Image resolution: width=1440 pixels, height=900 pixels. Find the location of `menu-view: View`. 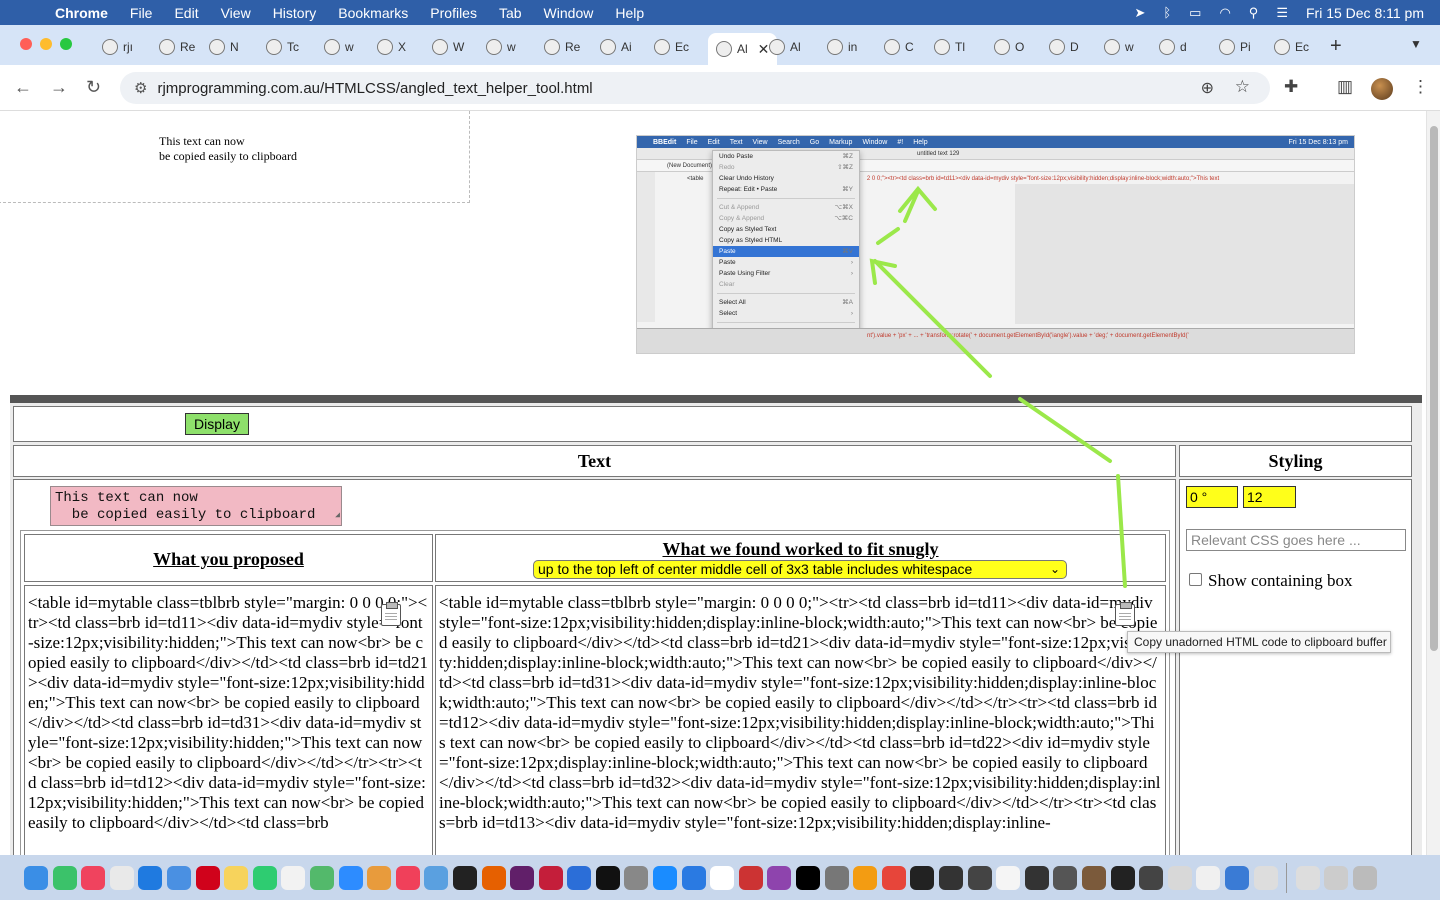

menu-view: View is located at coordinates (236, 13).